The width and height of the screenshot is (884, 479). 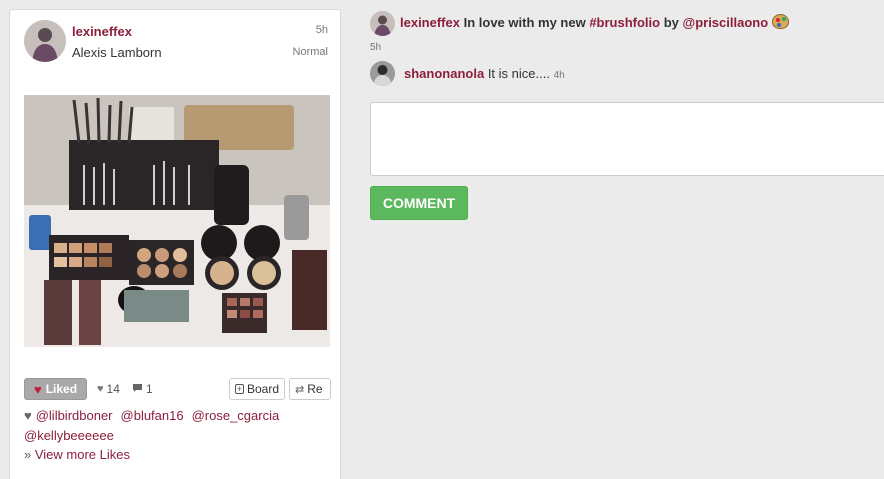 What do you see at coordinates (726, 22) in the screenshot?
I see `mention-link: @priscillaono` at bounding box center [726, 22].